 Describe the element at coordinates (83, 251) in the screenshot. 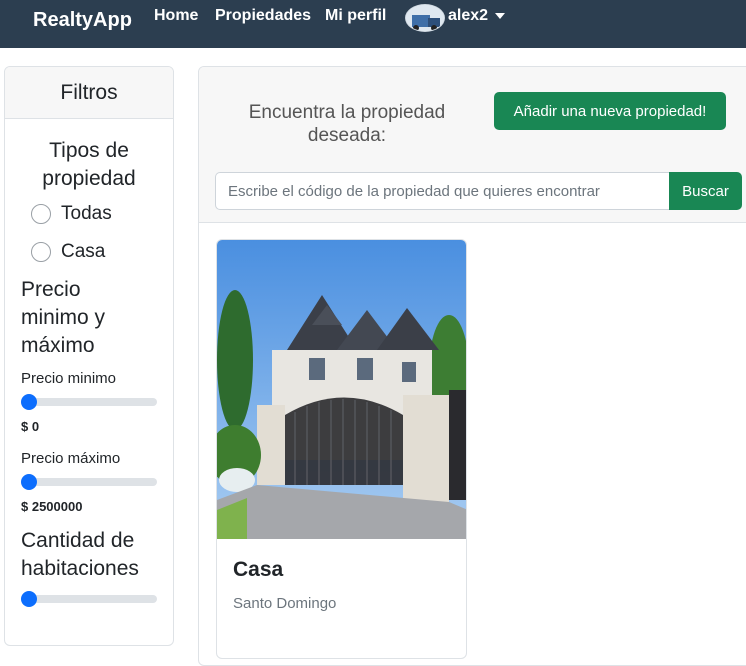

I see `radio-label: Casa` at that location.